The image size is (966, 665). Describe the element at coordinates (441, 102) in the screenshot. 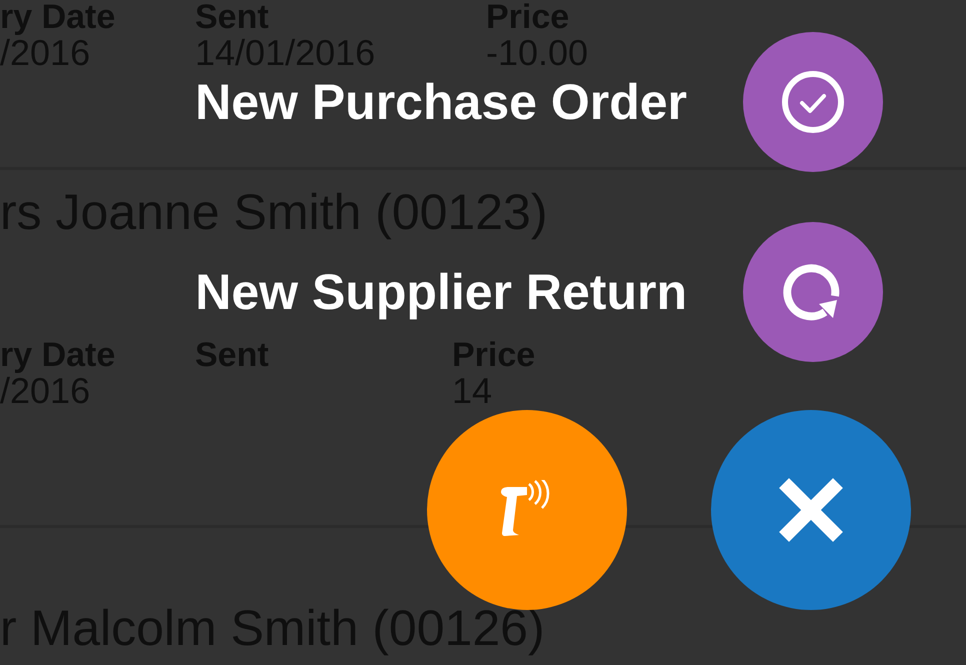

I see `menu-label: New Purchase Order` at that location.